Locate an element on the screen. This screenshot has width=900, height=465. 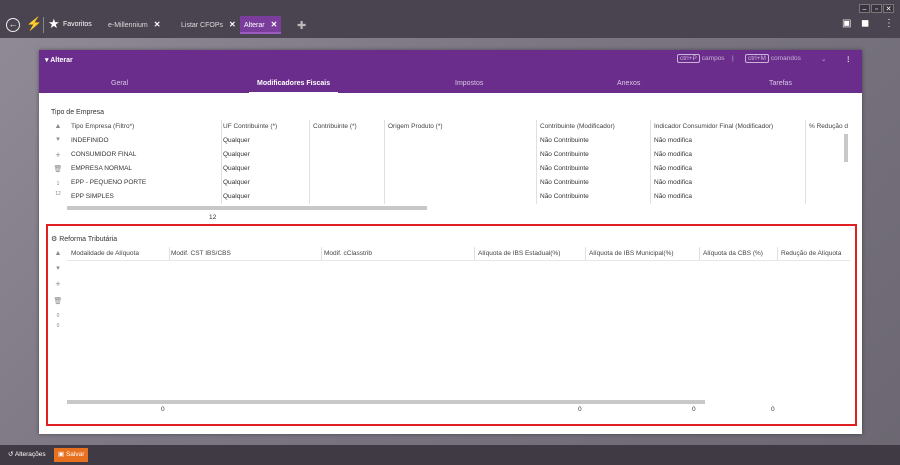
star-icon: ★ is located at coordinates (54, 24).